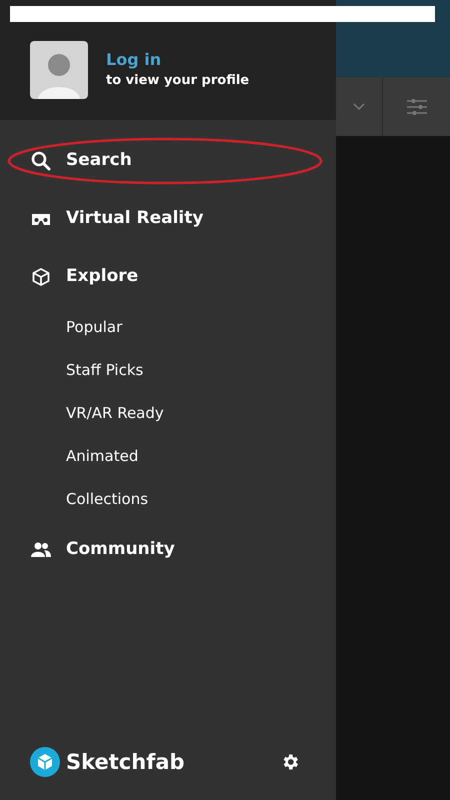 This screenshot has width=450, height=800. I want to click on menu-item: Virtual Reality, so click(168, 219).